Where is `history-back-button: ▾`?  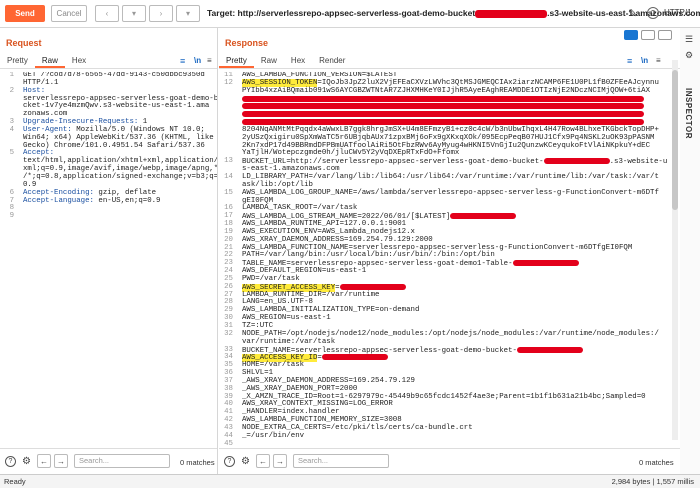
history-back-button: ▾ is located at coordinates (134, 13).